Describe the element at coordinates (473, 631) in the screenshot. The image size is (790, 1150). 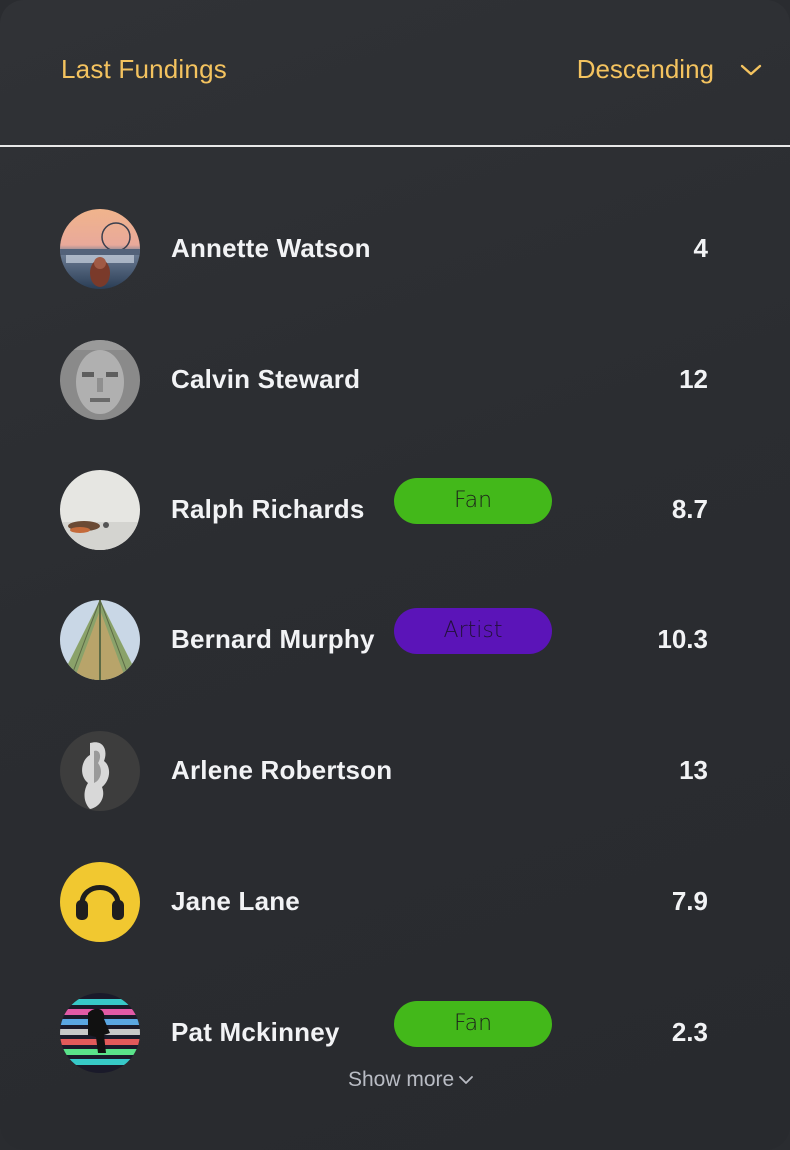
I see `role-badge: Artist` at that location.